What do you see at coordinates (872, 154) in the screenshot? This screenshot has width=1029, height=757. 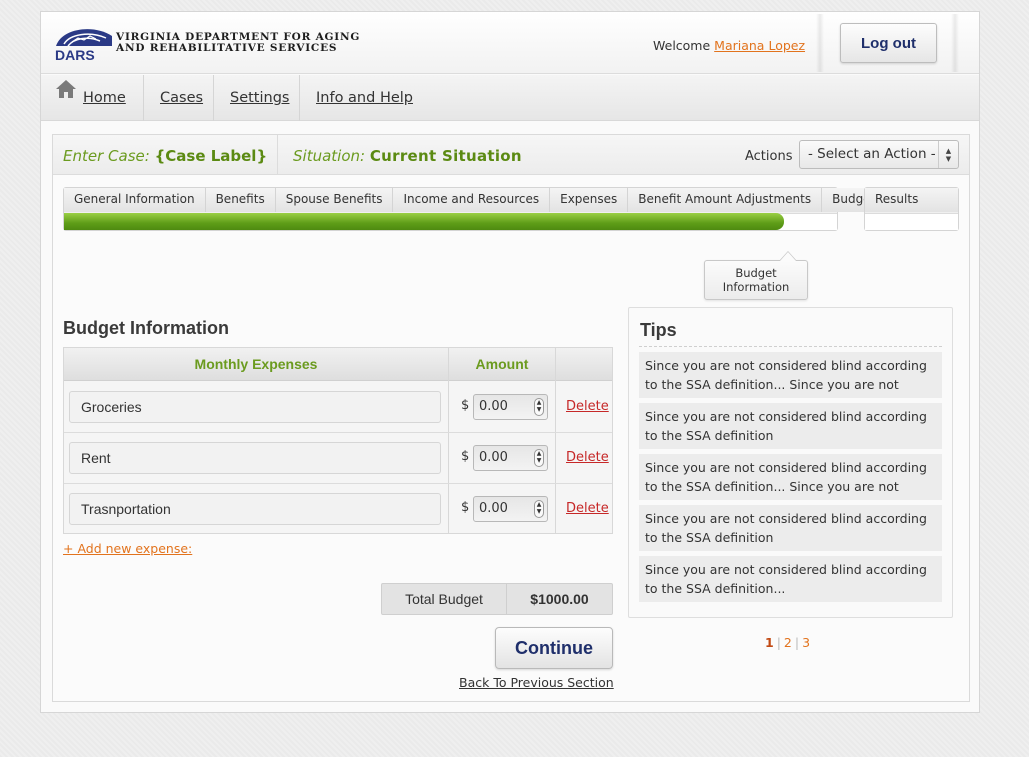 I see `action-select-value: - Select an Action -` at bounding box center [872, 154].